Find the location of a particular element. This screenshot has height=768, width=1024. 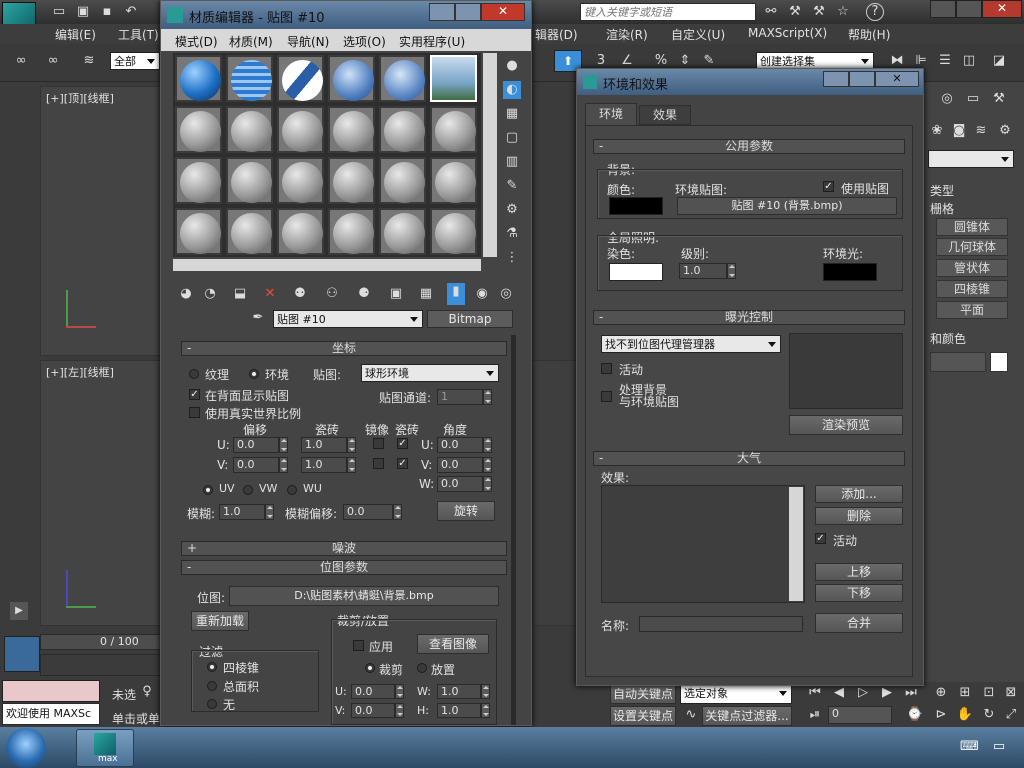

v-offset-field: 0.0 is located at coordinates (256, 465).